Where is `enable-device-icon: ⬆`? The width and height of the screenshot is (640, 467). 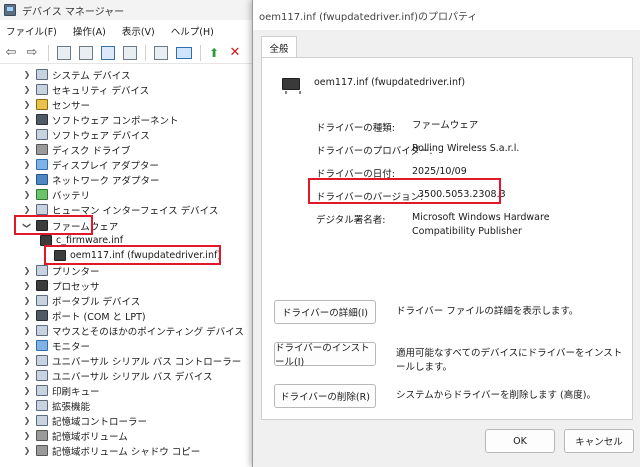
enable-device-icon: ⬆ is located at coordinates (214, 53).